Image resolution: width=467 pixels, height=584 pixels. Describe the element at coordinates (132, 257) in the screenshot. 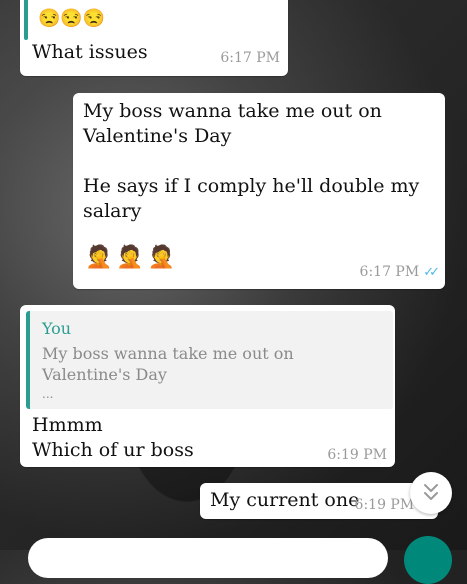

I see `facepalm-emoji-row: 🤦🤦🤦` at that location.